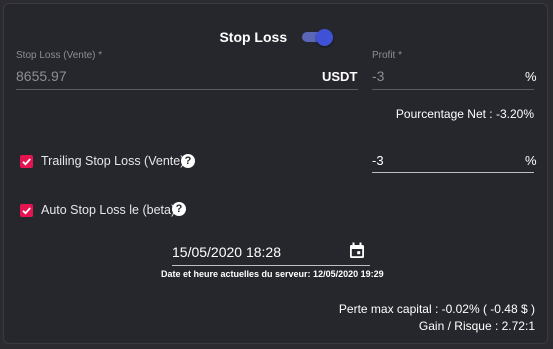 The height and width of the screenshot is (349, 553). What do you see at coordinates (531, 160) in the screenshot?
I see `trailing-unit: %` at bounding box center [531, 160].